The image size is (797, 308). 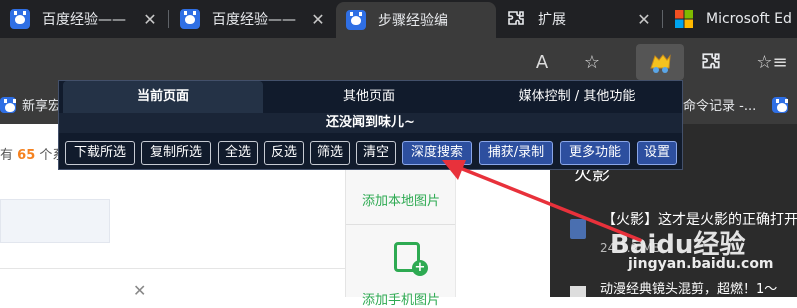 What do you see at coordinates (688, 287) in the screenshot?
I see `video-item-title: 动漫经典镜头混剪，超燃！1～` at bounding box center [688, 287].